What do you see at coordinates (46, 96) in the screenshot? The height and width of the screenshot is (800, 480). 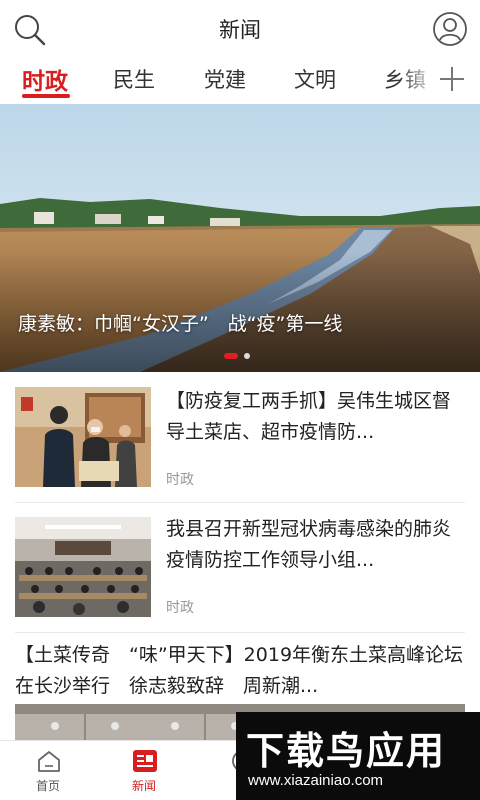 I see `active-tab-indicator` at bounding box center [46, 96].